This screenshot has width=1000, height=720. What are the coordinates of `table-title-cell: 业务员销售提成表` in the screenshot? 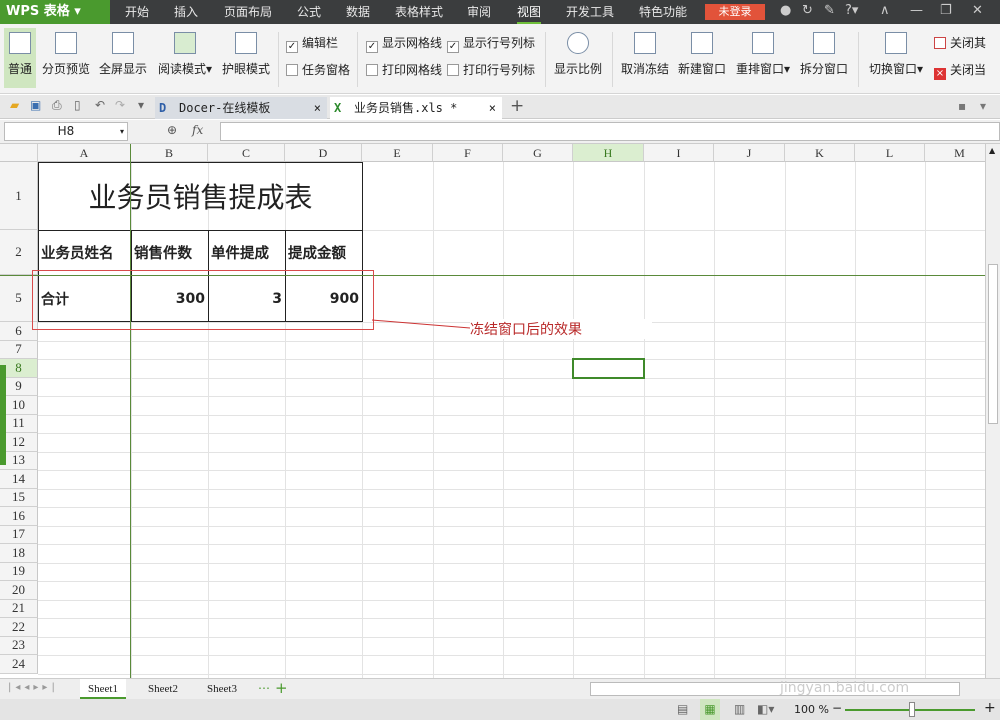 It's located at (200, 196).